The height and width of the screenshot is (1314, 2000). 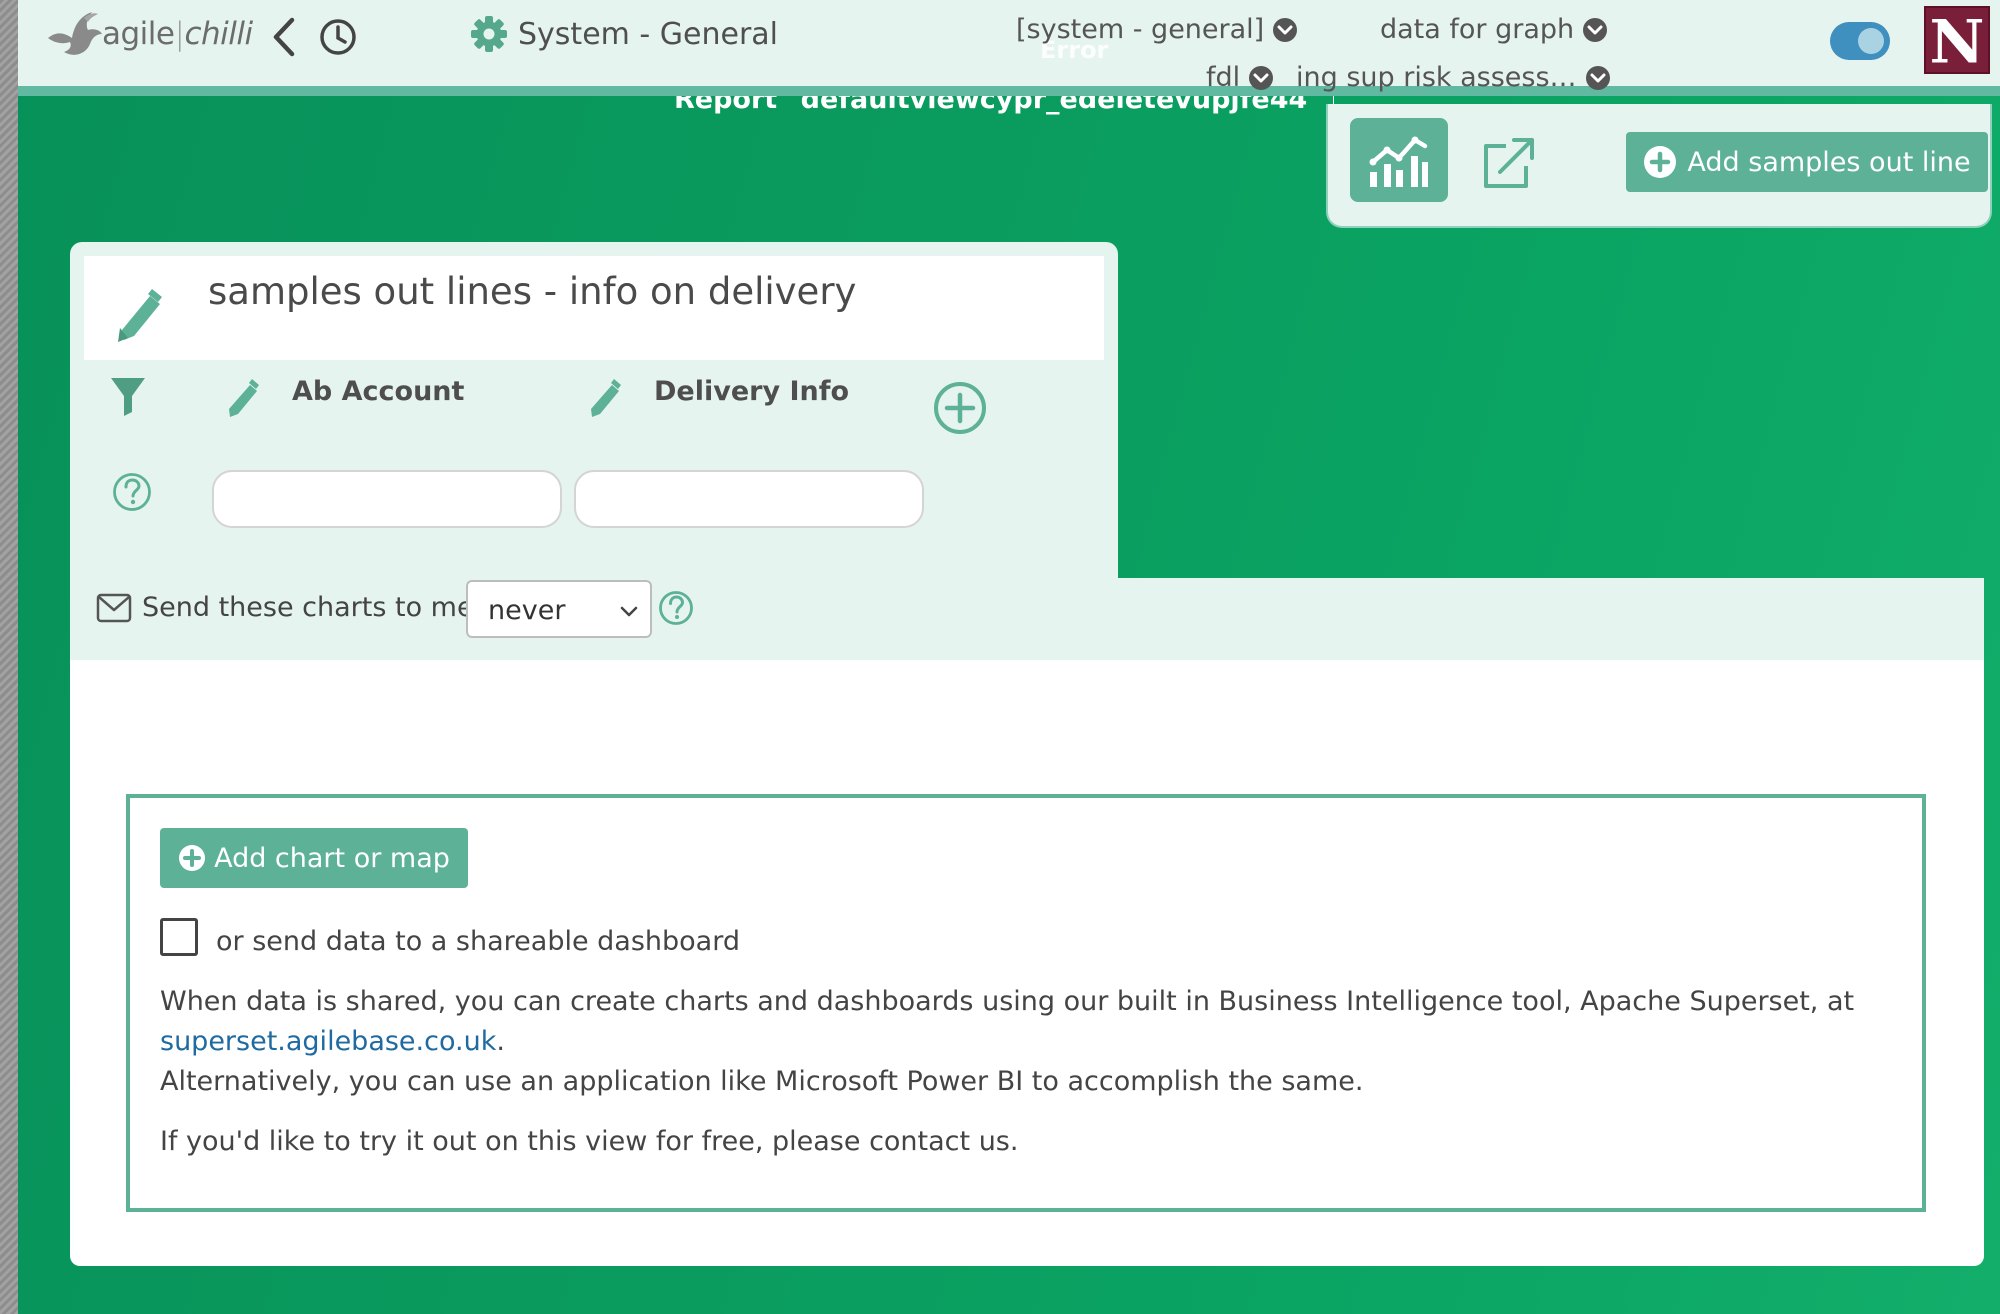 What do you see at coordinates (527, 610) in the screenshot?
I see `frequency-value: never` at bounding box center [527, 610].